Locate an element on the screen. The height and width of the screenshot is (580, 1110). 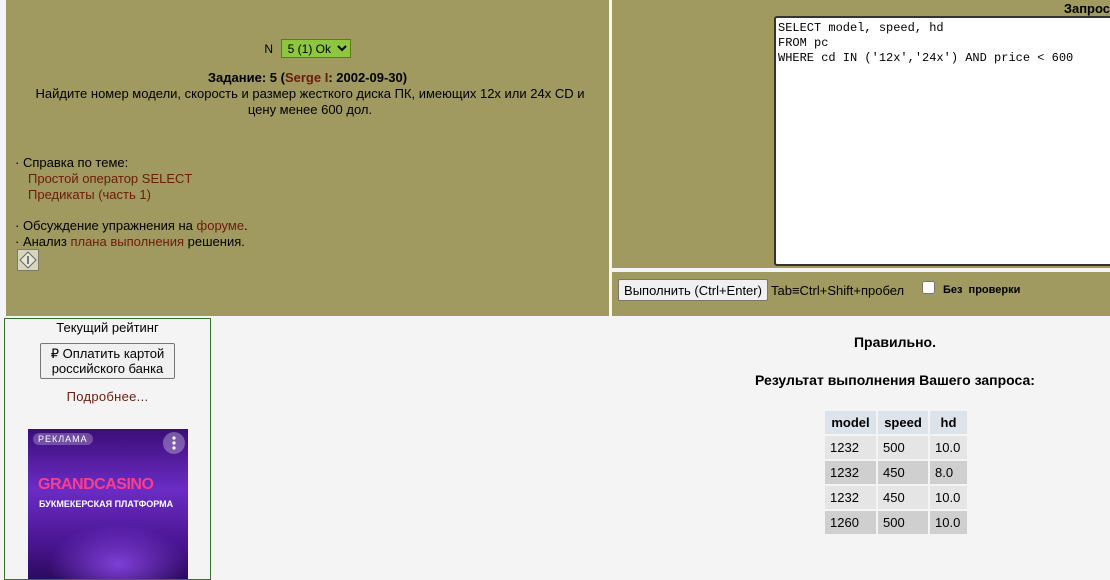
discussion-suffix: . is located at coordinates (246, 225).